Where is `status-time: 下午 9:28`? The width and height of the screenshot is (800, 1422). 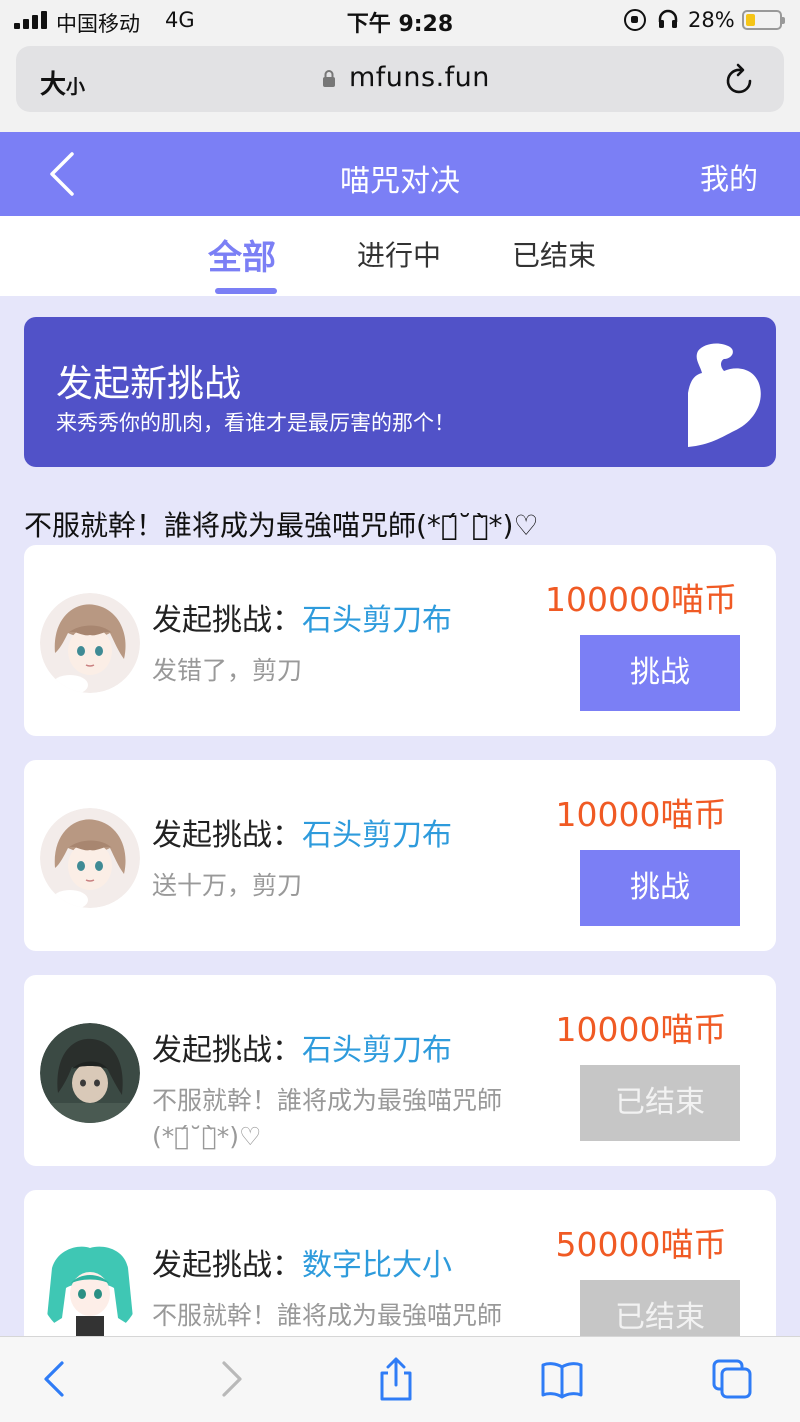
status-time: 下午 9:28 is located at coordinates (400, 24).